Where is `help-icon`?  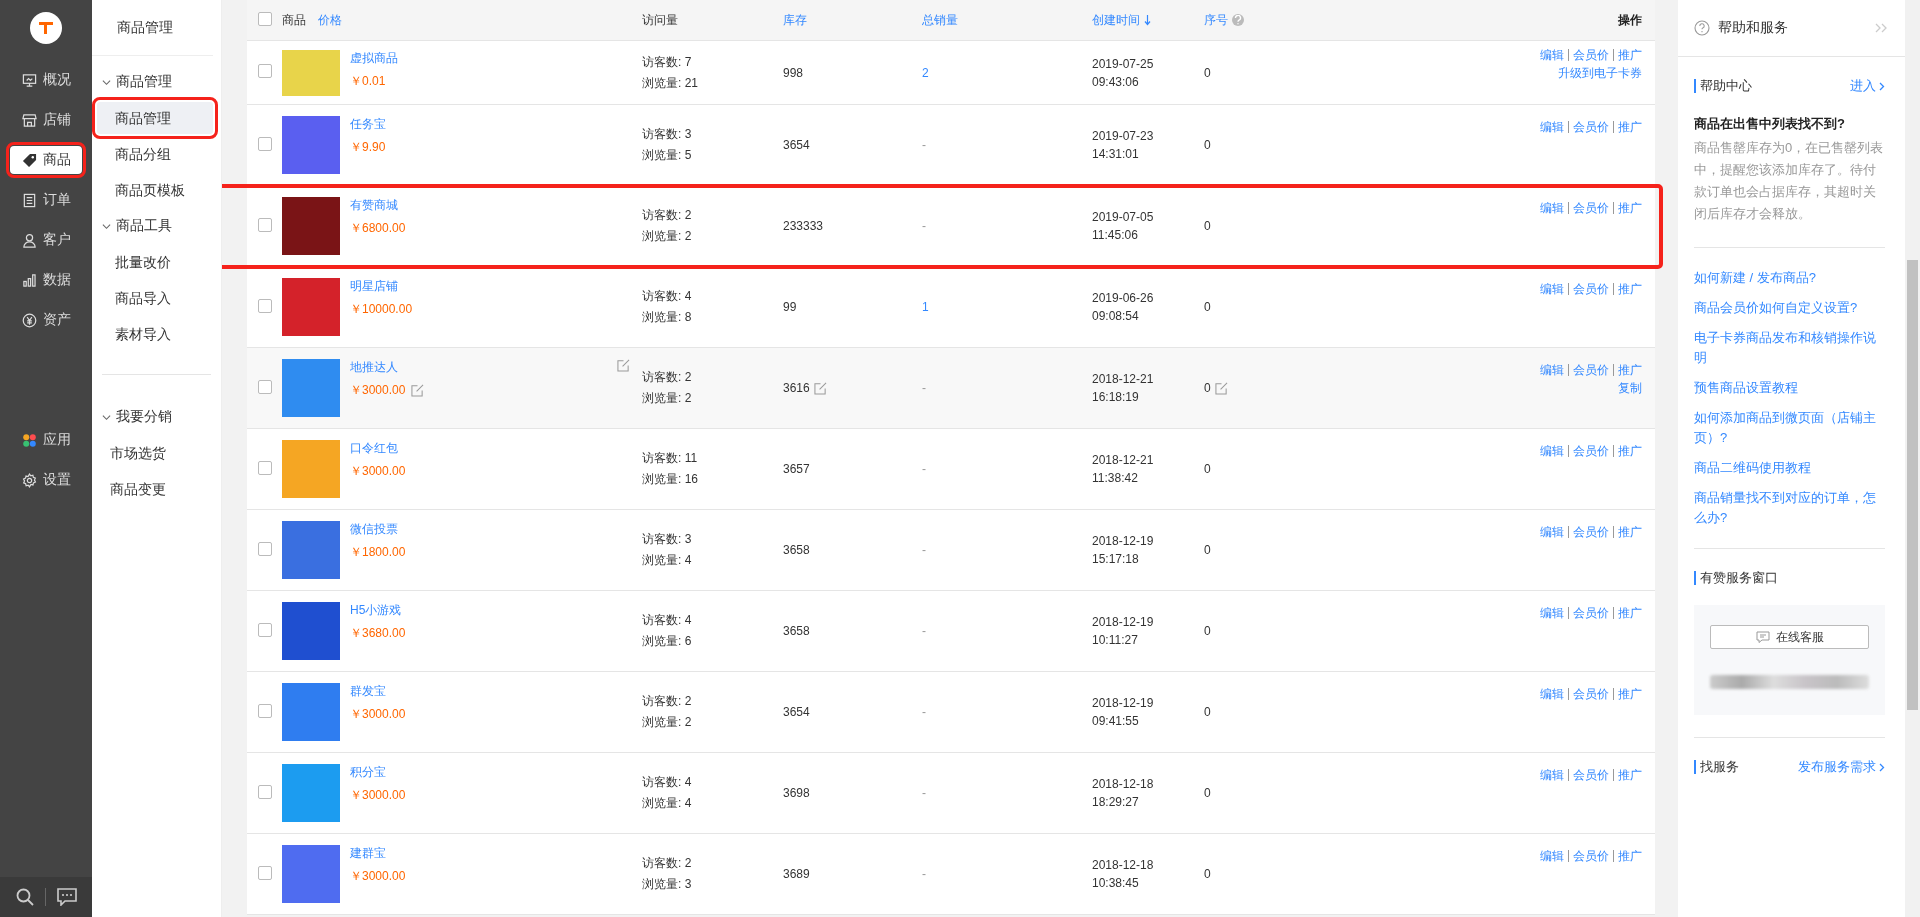
help-icon is located at coordinates (1238, 20).